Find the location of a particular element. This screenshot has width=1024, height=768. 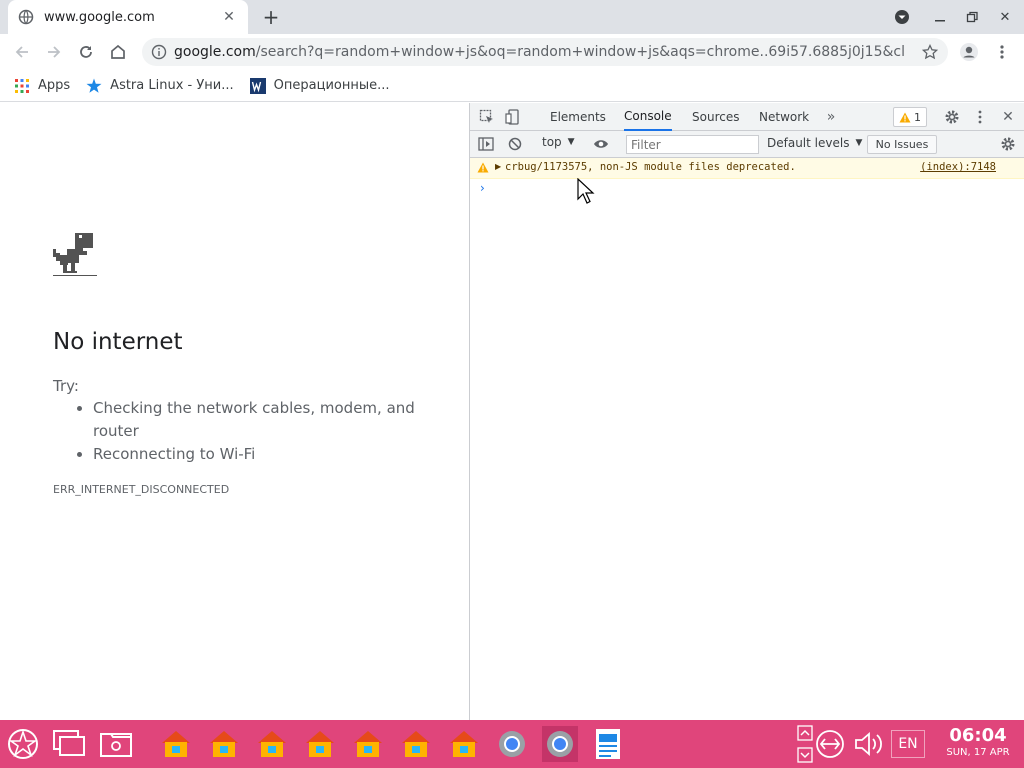

tab-sources: Sources is located at coordinates (715, 117).